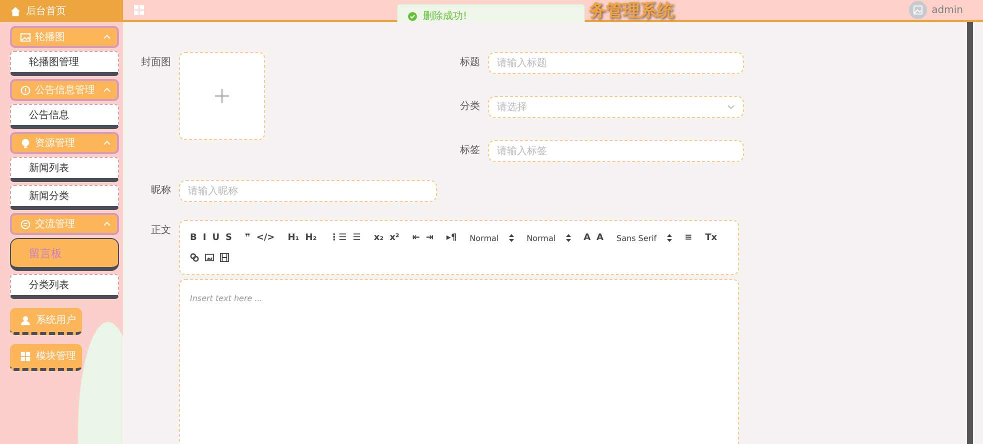 Image resolution: width=983 pixels, height=444 pixels. Describe the element at coordinates (356, 238) in the screenshot. I see `format-button: ☰` at that location.